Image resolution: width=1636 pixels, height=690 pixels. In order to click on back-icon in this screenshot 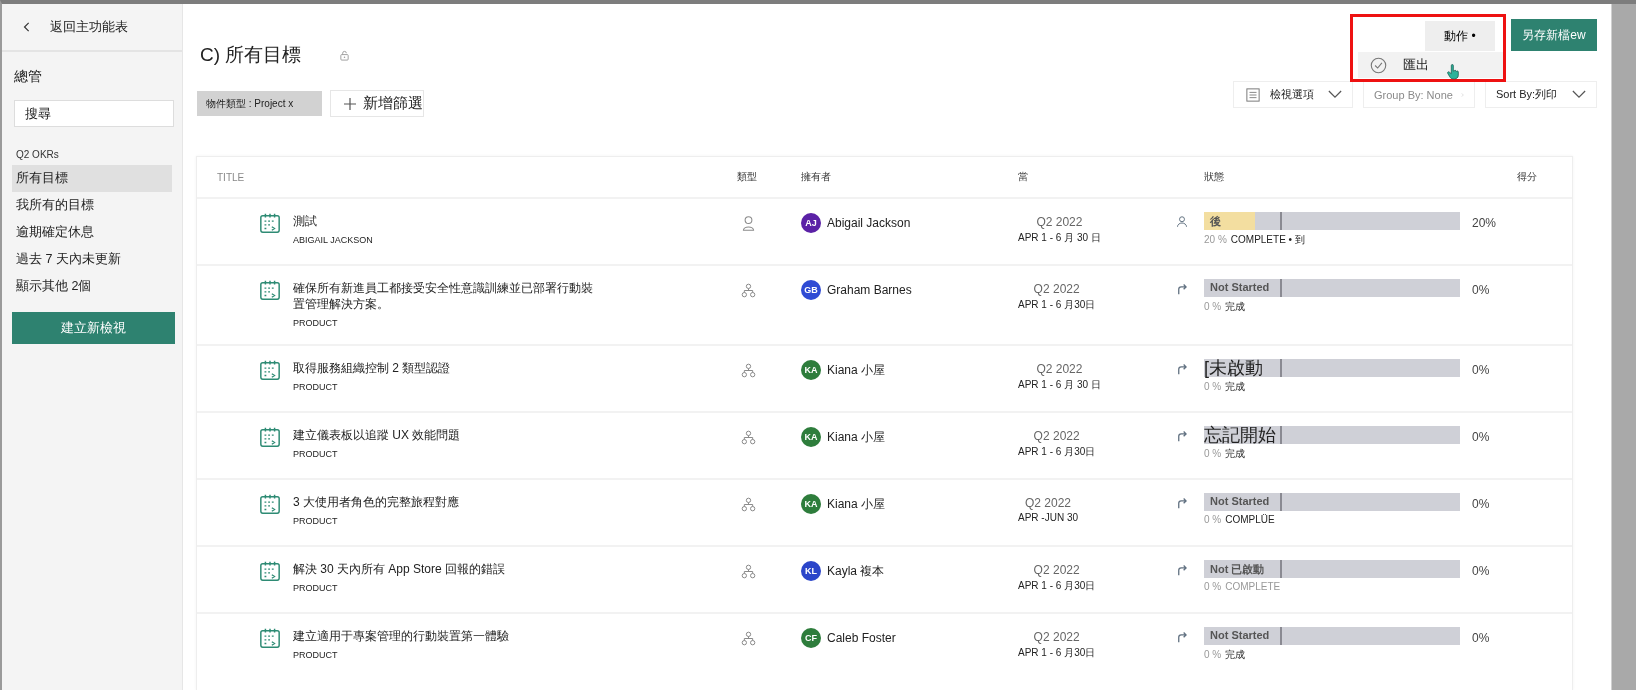, I will do `click(27, 27)`.